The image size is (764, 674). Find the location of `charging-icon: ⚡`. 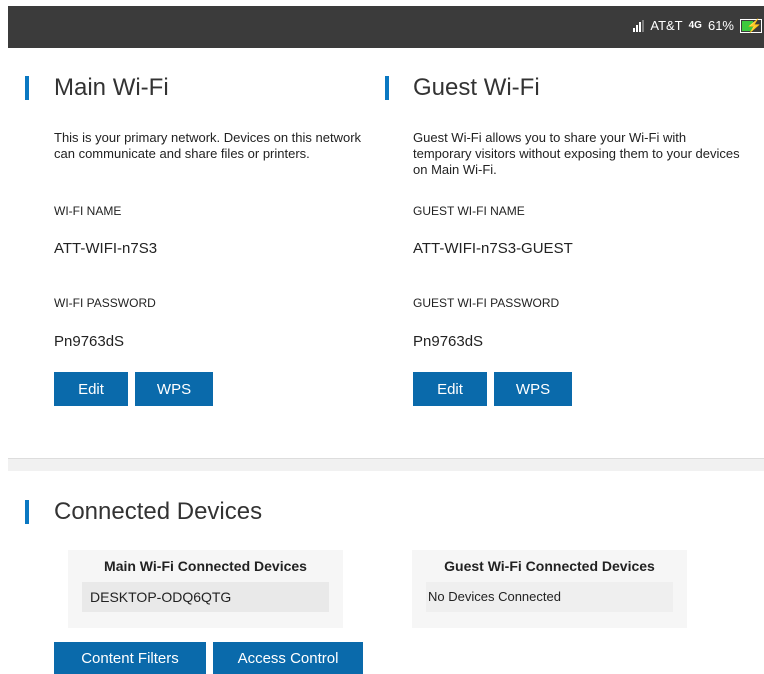

charging-icon: ⚡ is located at coordinates (754, 25).